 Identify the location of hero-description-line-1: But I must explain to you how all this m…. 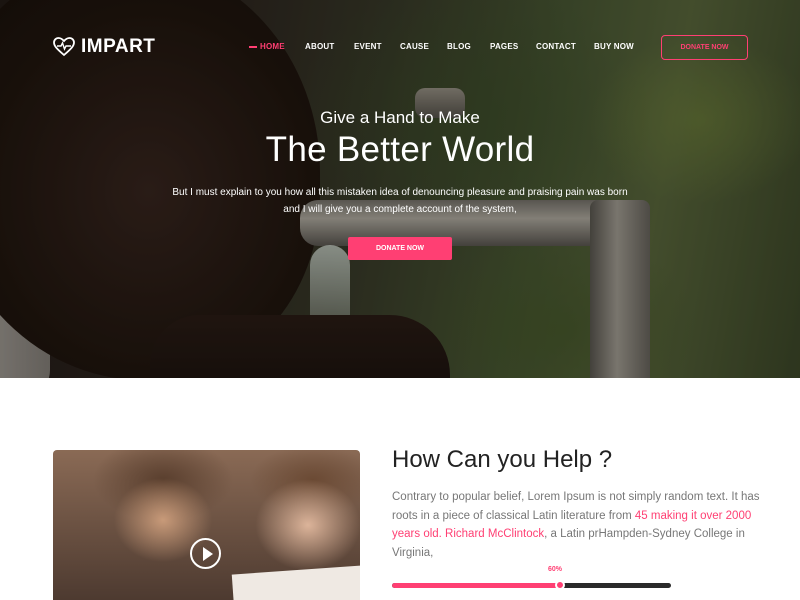
(400, 192).